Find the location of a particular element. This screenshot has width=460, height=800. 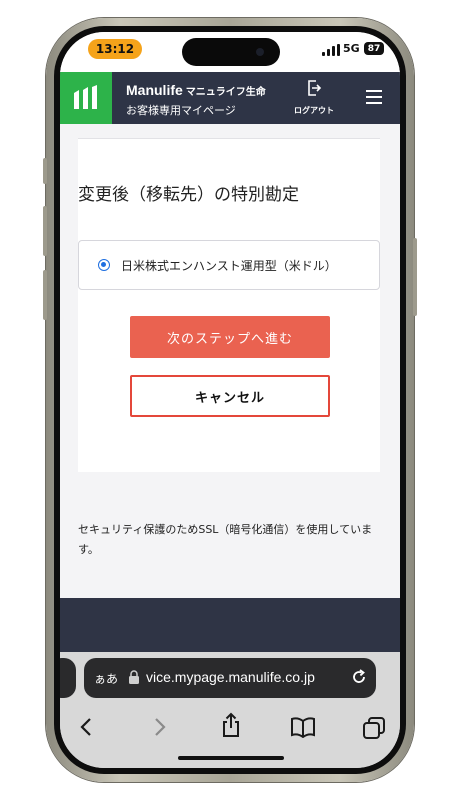

site-subtitle: お客様専用マイページ is located at coordinates (181, 110).